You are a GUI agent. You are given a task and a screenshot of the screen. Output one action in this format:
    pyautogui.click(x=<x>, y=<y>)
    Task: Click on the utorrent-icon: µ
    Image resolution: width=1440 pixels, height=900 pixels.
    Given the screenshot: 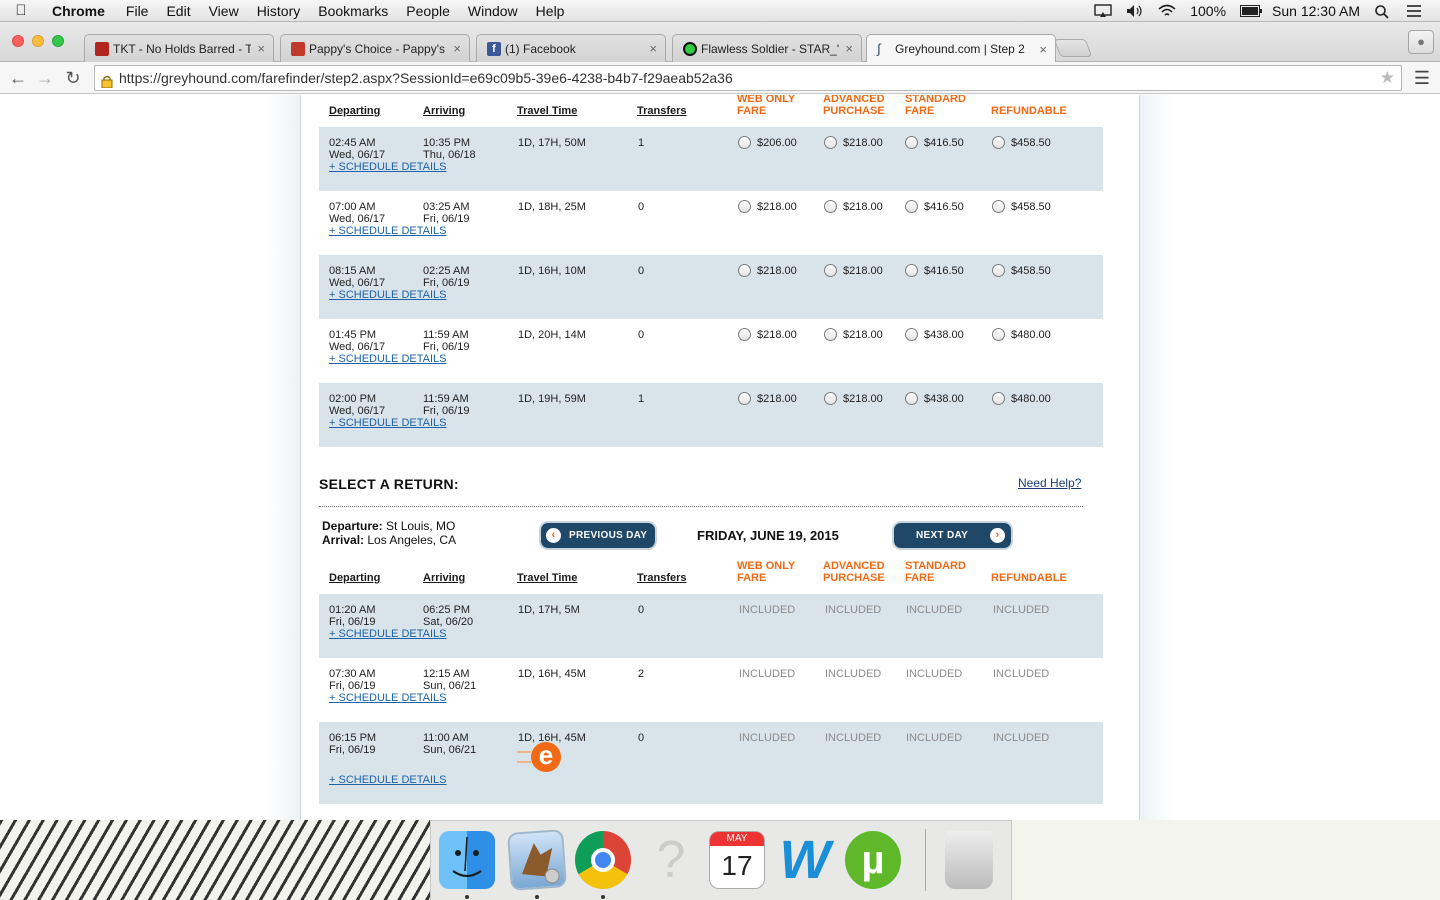 What is the action you would take?
    pyautogui.click(x=873, y=860)
    